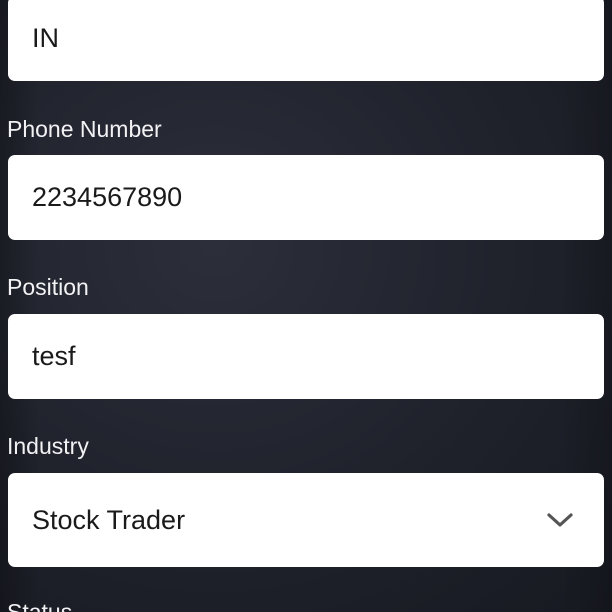 This screenshot has height=612, width=612. What do you see at coordinates (560, 520) in the screenshot?
I see `chevron-down-icon` at bounding box center [560, 520].